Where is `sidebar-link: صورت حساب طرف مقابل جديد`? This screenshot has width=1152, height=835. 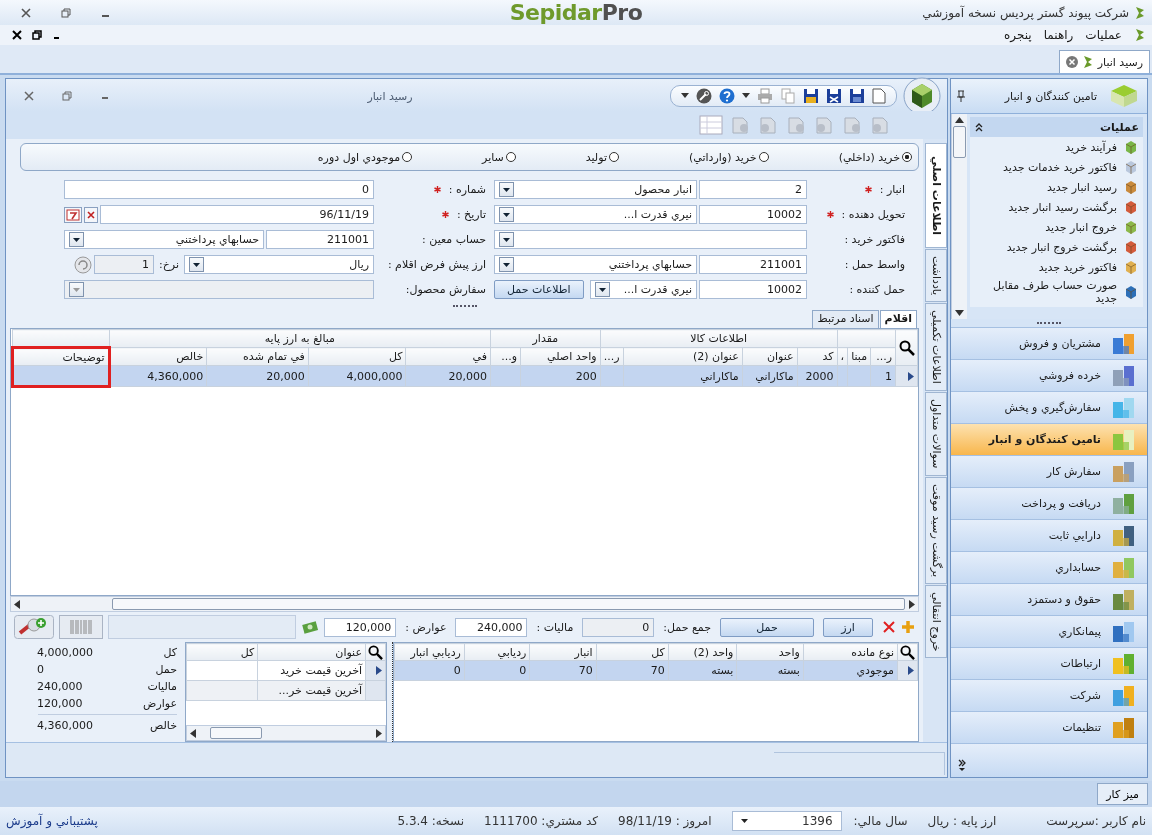 sidebar-link: صورت حساب طرف مقابل جديد is located at coordinates (1056, 292).